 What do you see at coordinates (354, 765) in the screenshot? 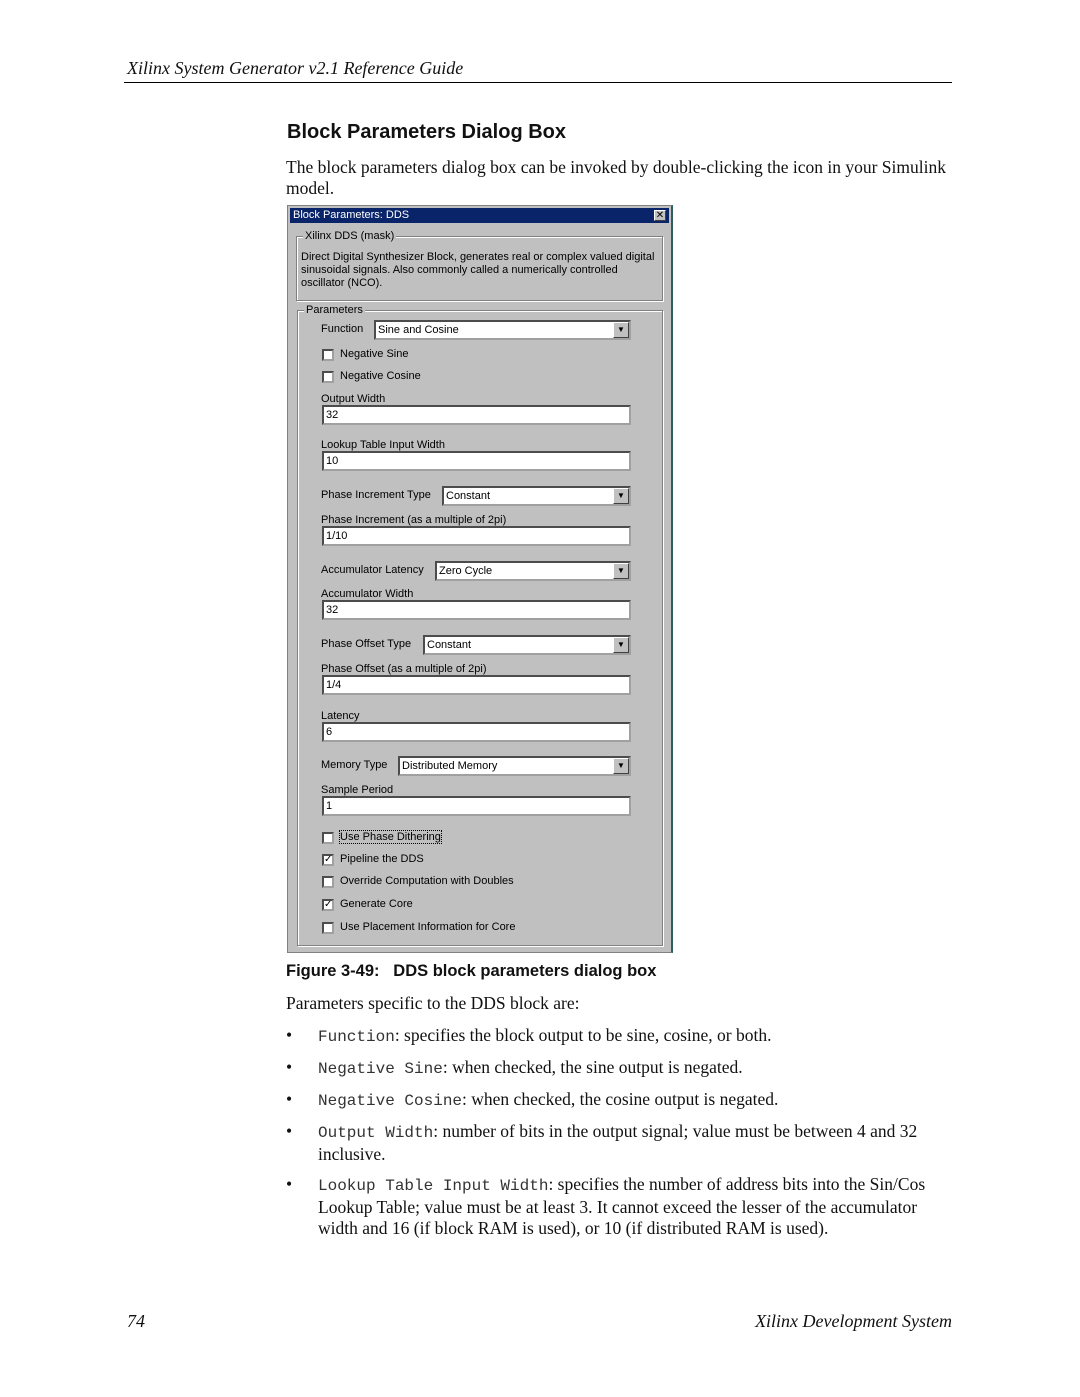
I see `memory-type-label: Memory Type` at bounding box center [354, 765].